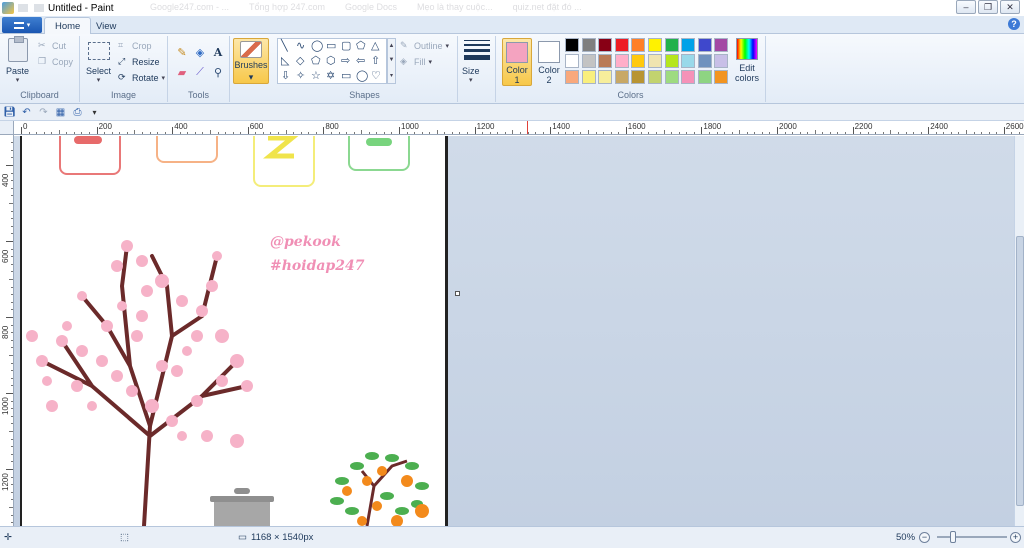 The height and width of the screenshot is (548, 1024). I want to click on arrow-right-shape-icon: ⇨, so click(345, 61).